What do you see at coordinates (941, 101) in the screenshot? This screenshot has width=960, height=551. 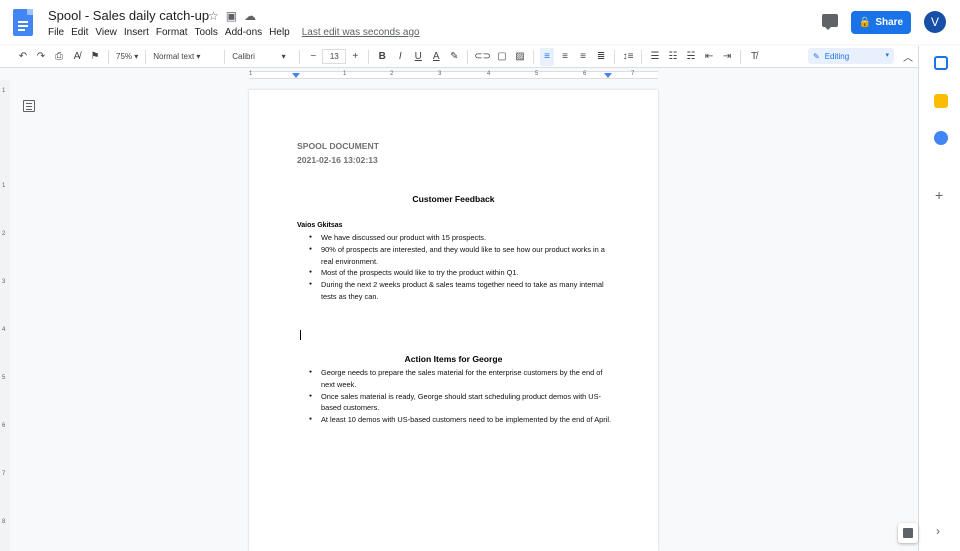 I see `keep-icon` at bounding box center [941, 101].